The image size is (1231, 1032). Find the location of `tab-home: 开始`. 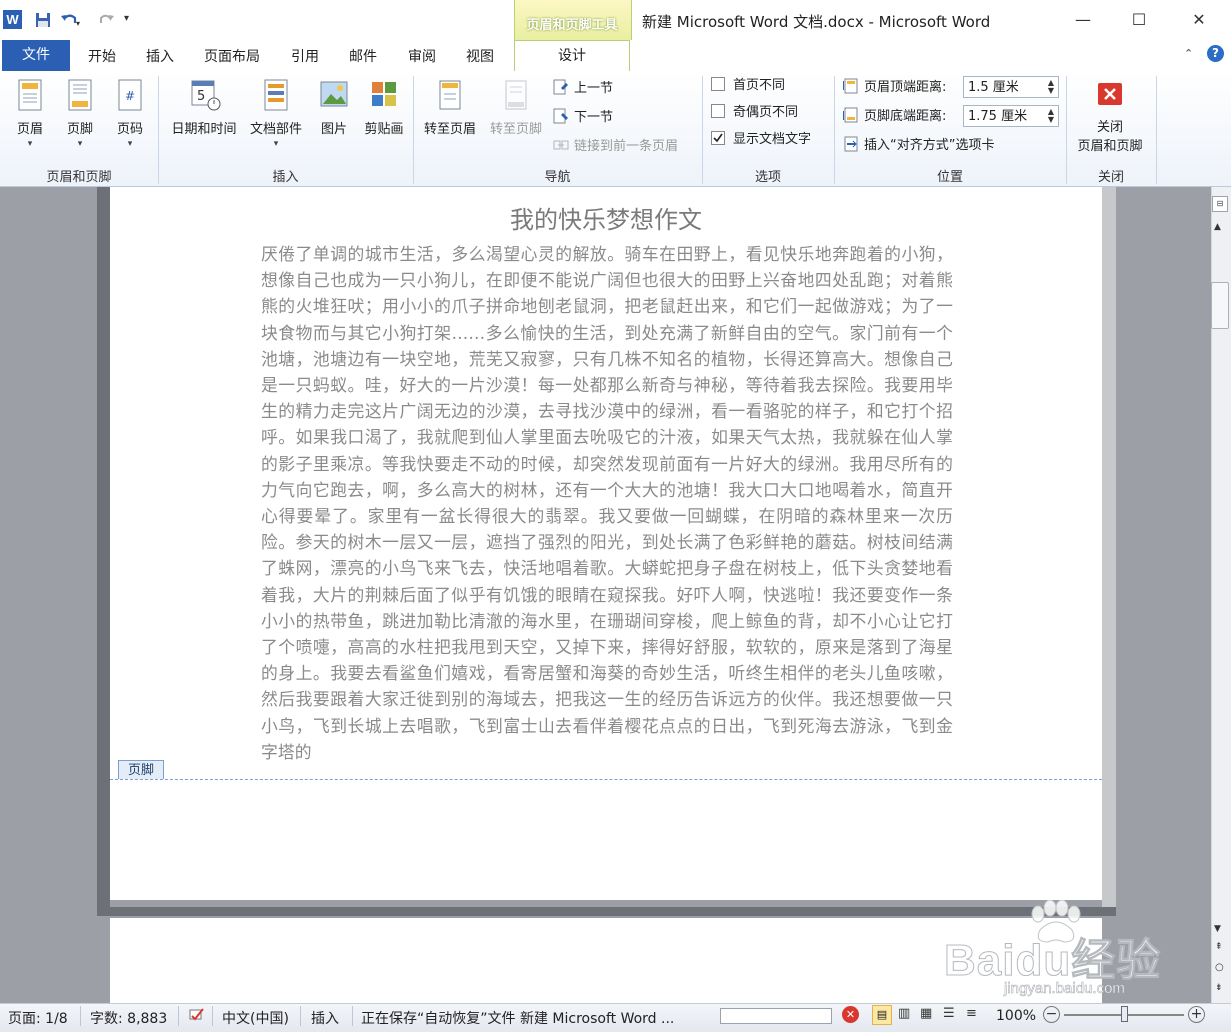

tab-home: 开始 is located at coordinates (102, 56).